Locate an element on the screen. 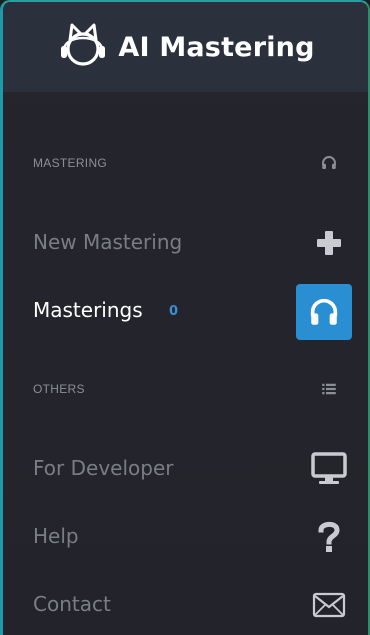 Image resolution: width=370 pixels, height=635 pixels. sidebar-item-label: Contact is located at coordinates (72, 604).